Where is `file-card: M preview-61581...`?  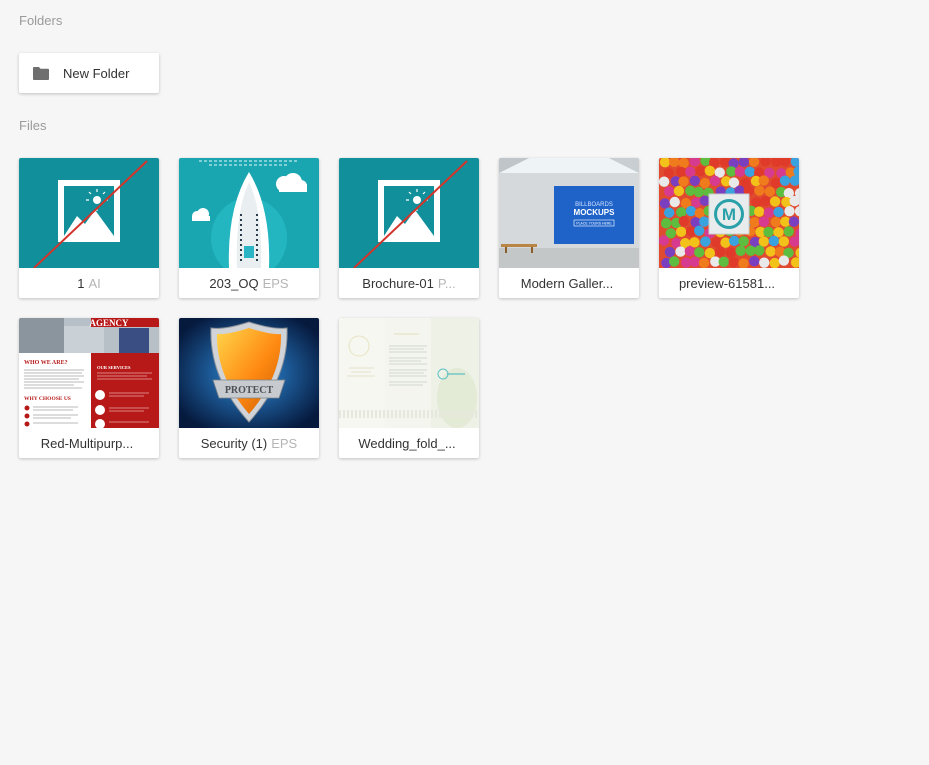 file-card: M preview-61581... is located at coordinates (729, 228).